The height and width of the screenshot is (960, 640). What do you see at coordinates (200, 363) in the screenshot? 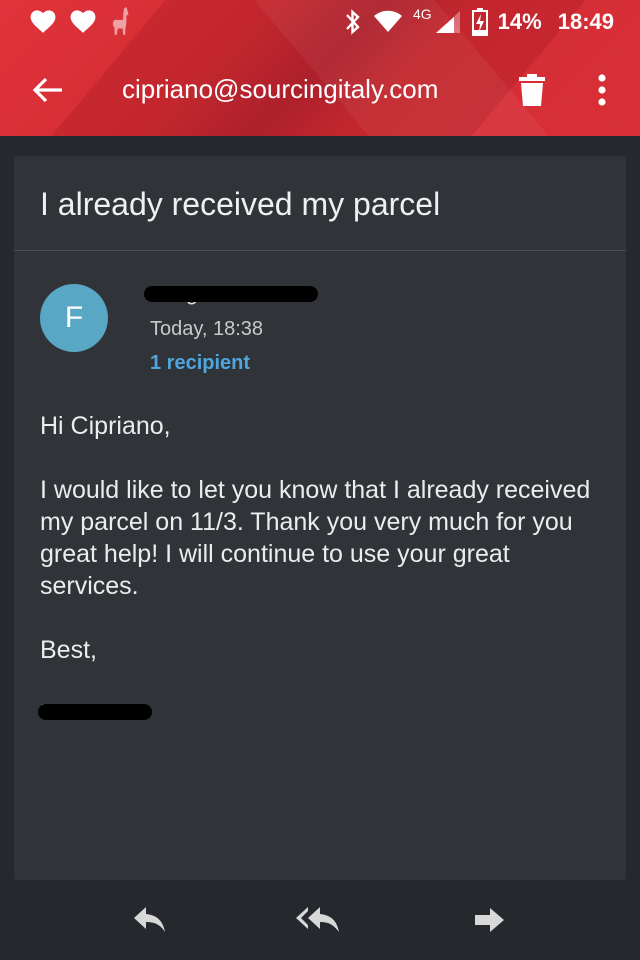
I see `recipients-link: 1 recipient` at bounding box center [200, 363].